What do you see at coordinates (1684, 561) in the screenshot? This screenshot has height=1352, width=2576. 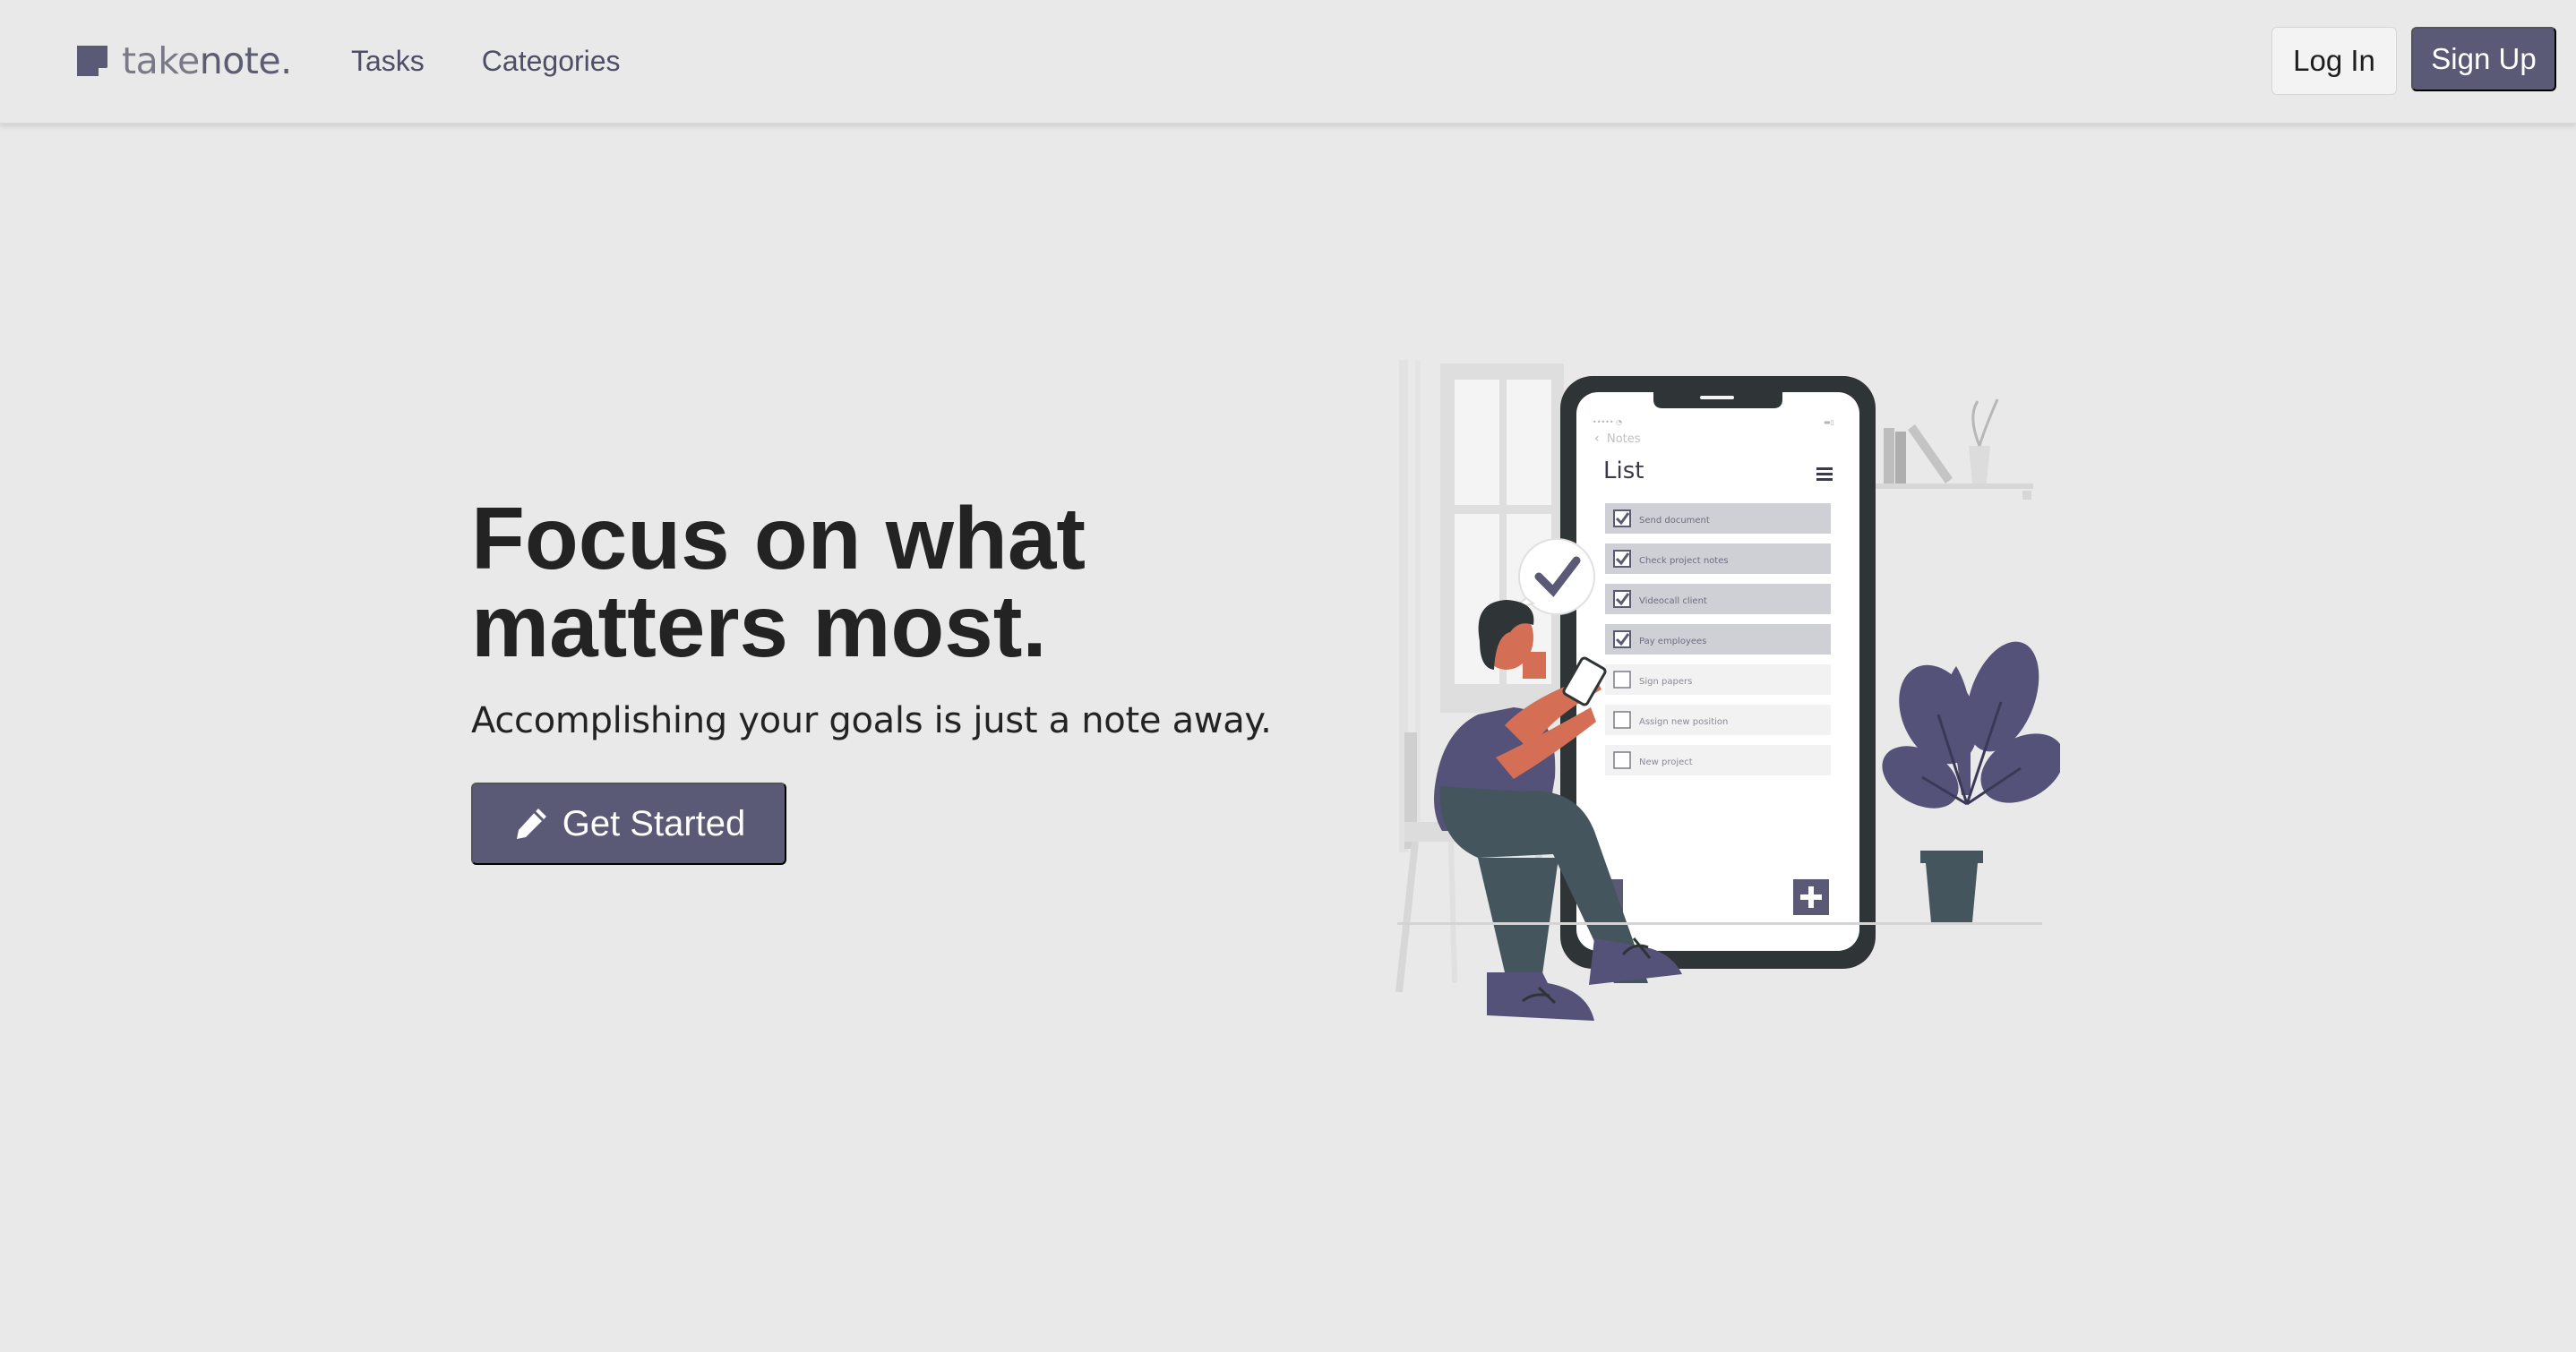 I see `task-label: Check project notes` at bounding box center [1684, 561].